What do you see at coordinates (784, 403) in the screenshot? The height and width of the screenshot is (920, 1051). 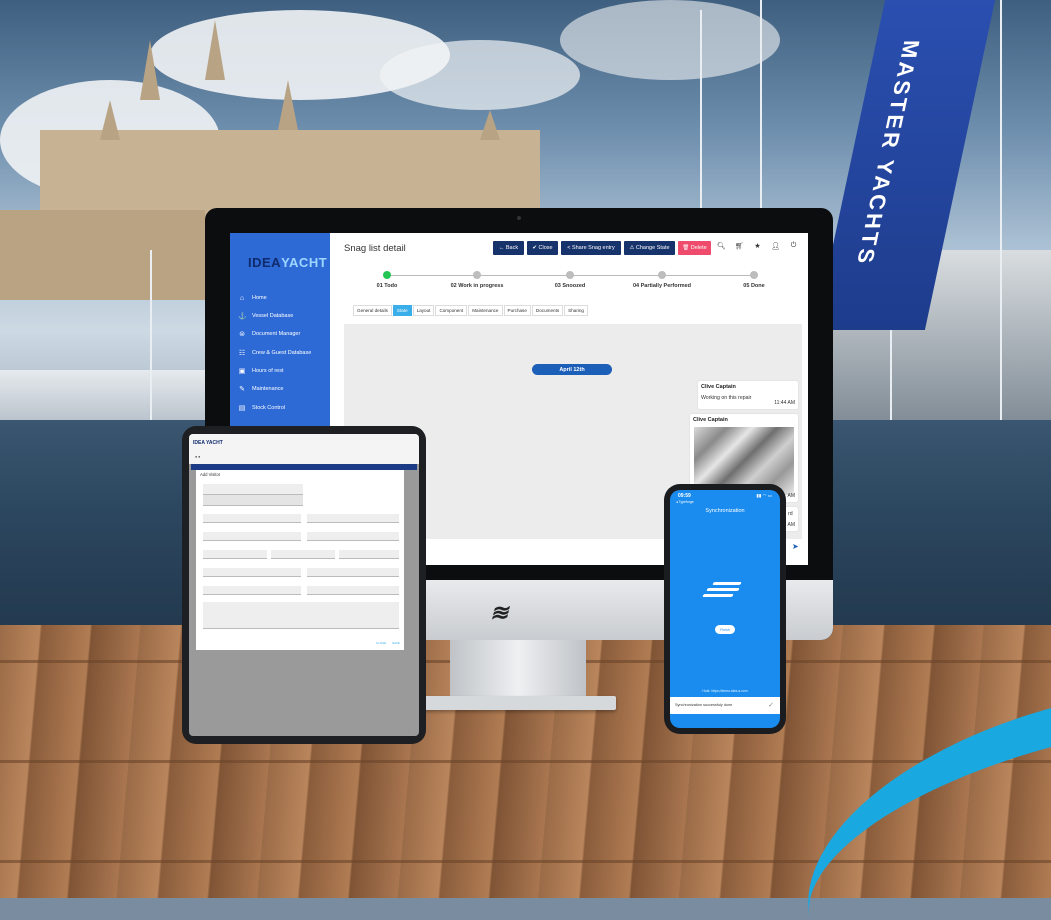 I see `message-time: 11:44 AM` at bounding box center [784, 403].